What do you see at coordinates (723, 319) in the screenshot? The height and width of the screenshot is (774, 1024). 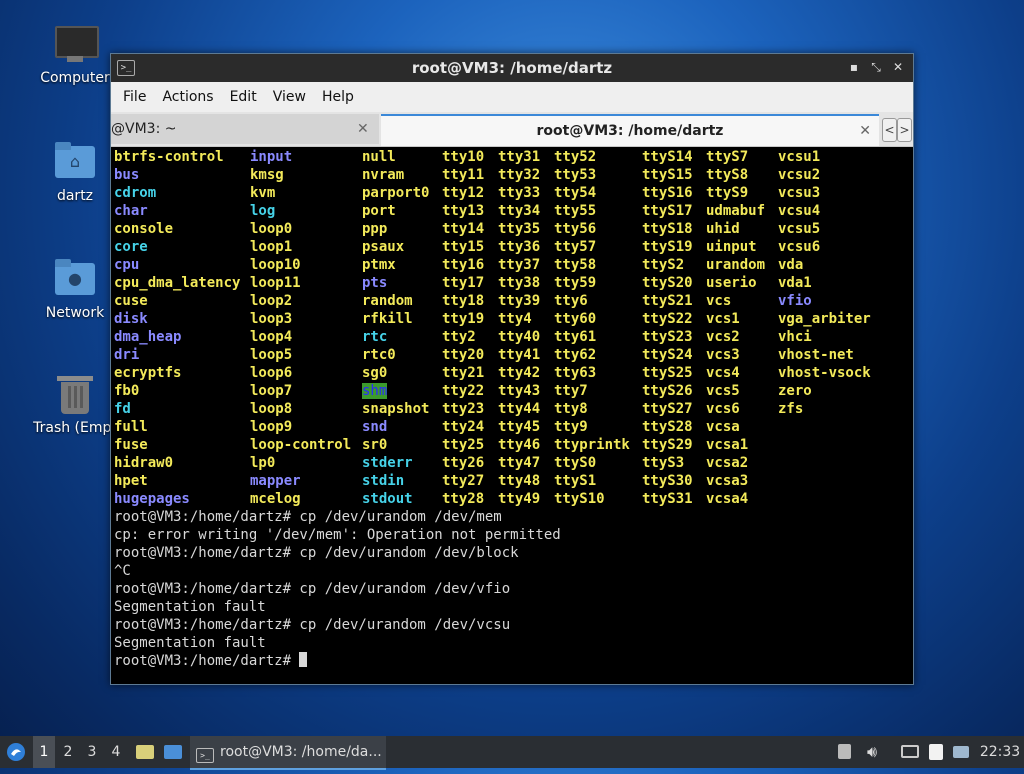 I see `ls-entry: vcs1` at bounding box center [723, 319].